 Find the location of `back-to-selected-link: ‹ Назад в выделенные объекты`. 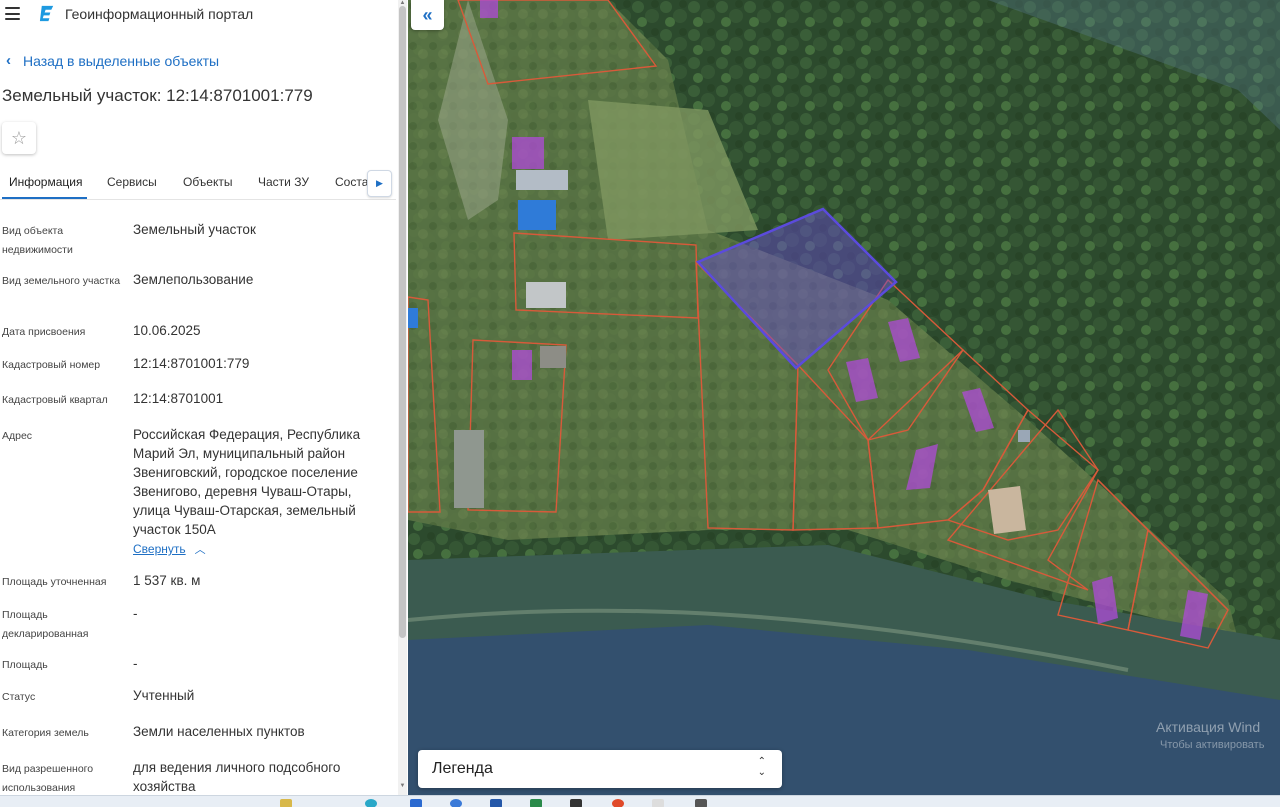

back-to-selected-link: ‹ Назад в выделенные объекты is located at coordinates (112, 60).